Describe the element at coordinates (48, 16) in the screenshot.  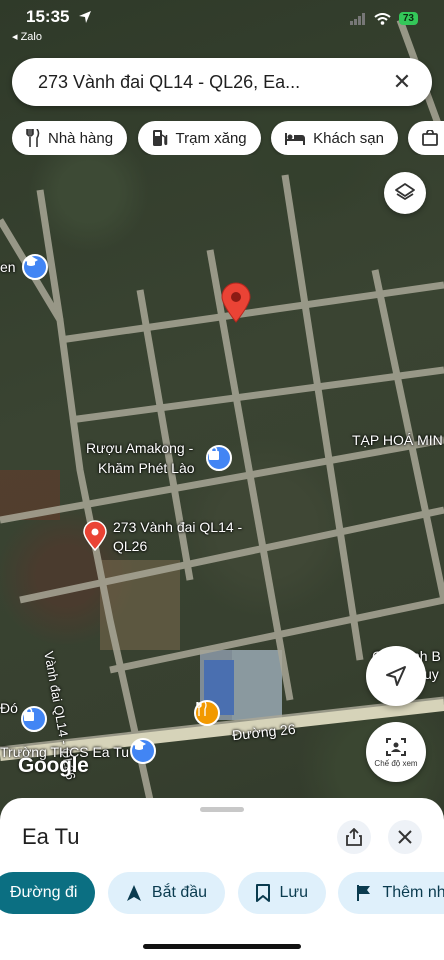
I see `status-time: 15:35` at that location.